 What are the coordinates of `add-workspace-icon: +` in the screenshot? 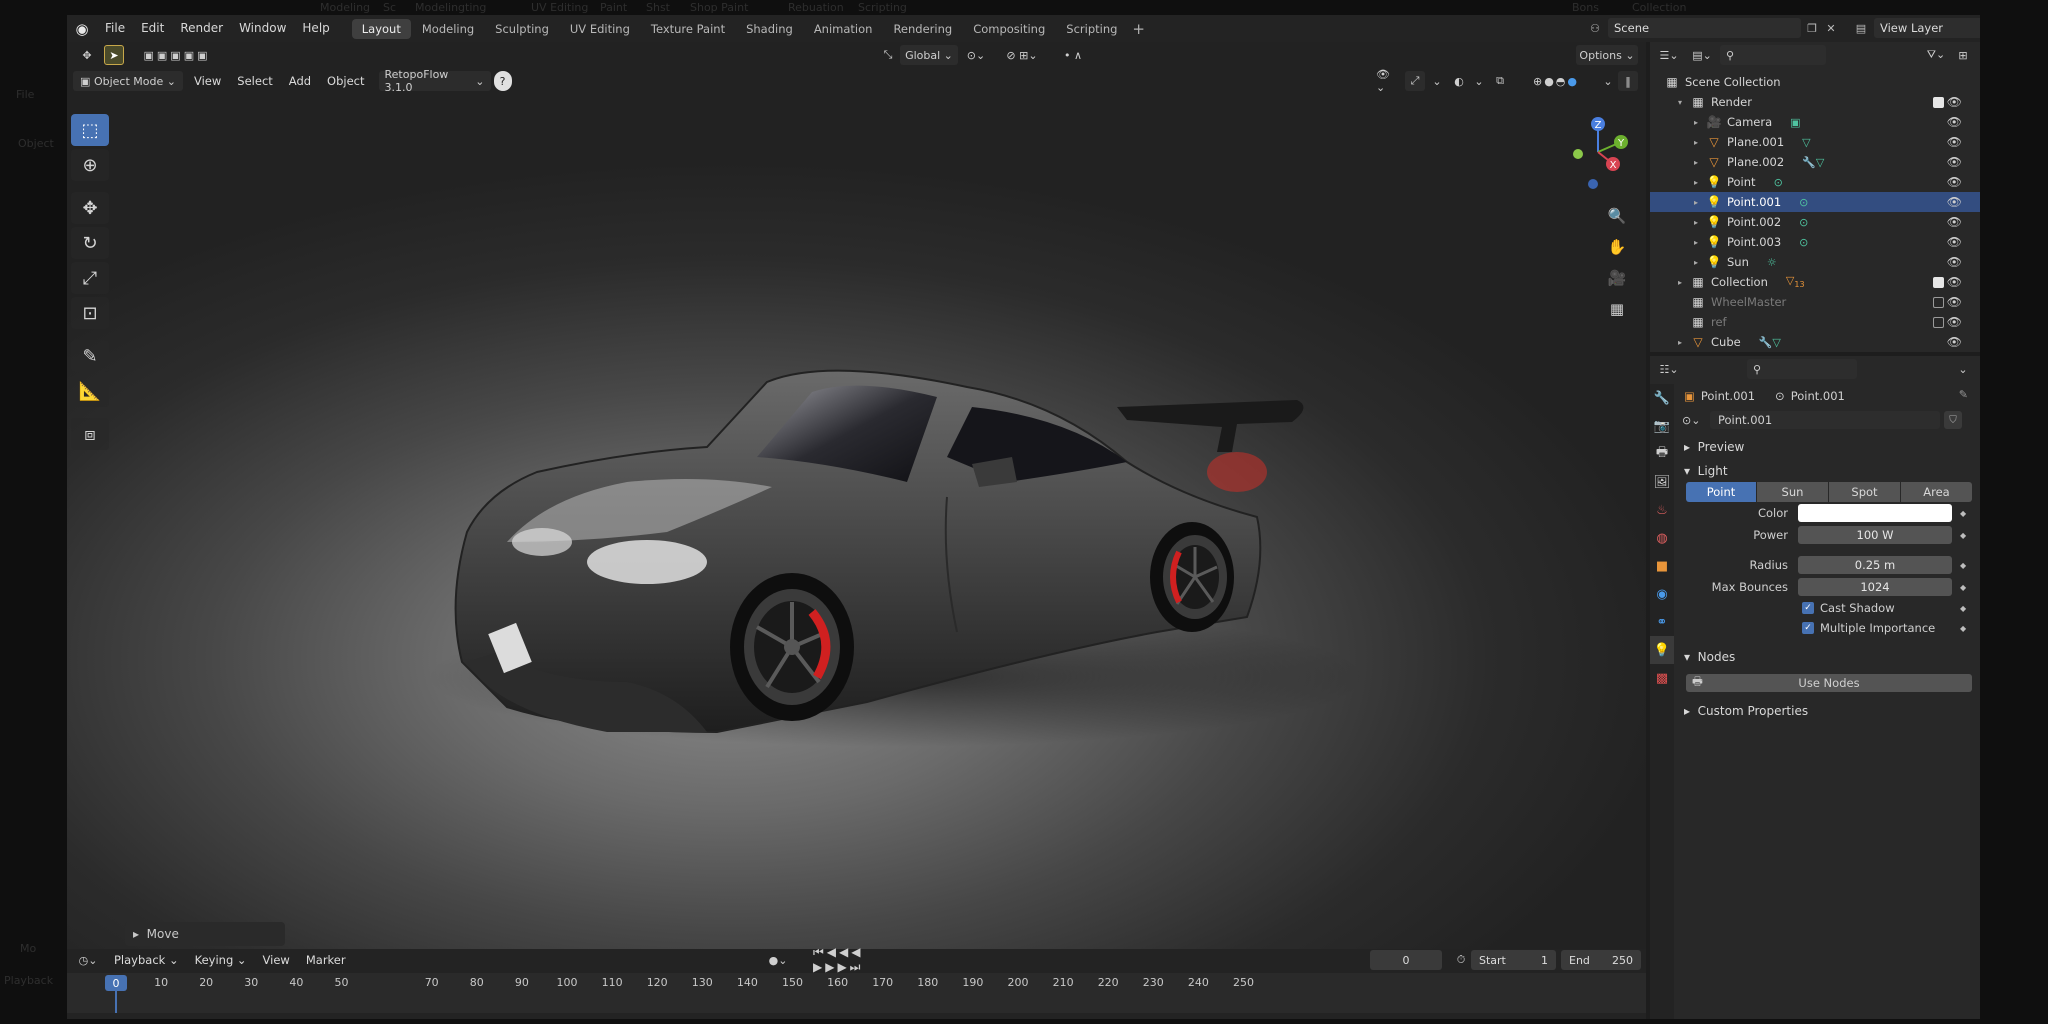 It's located at (1138, 29).